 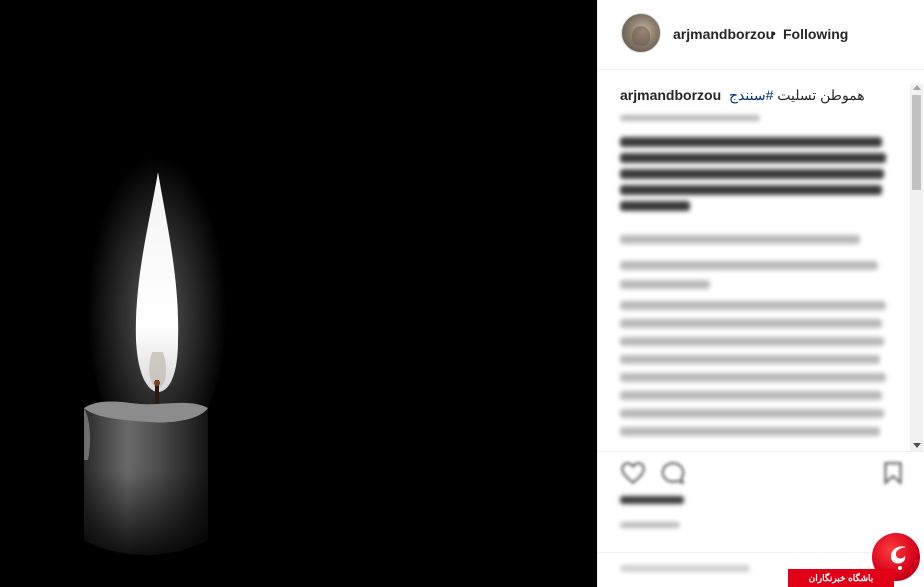 I want to click on news-agency-watermark: باشگاه خبرنگاران, so click(x=855, y=559).